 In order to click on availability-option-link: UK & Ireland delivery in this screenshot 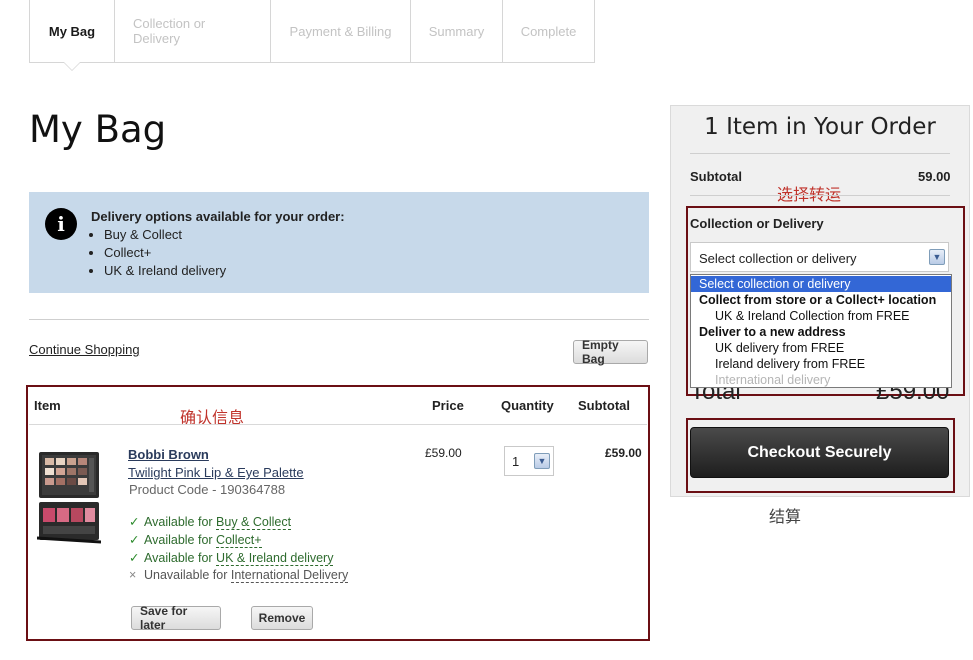, I will do `click(275, 558)`.